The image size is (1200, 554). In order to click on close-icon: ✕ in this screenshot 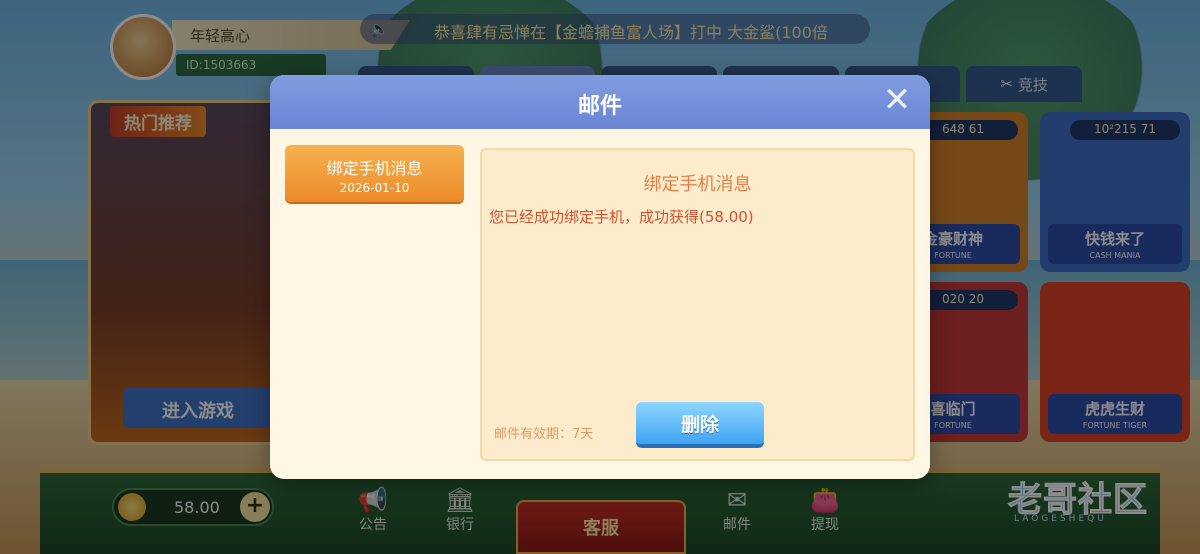, I will do `click(897, 100)`.